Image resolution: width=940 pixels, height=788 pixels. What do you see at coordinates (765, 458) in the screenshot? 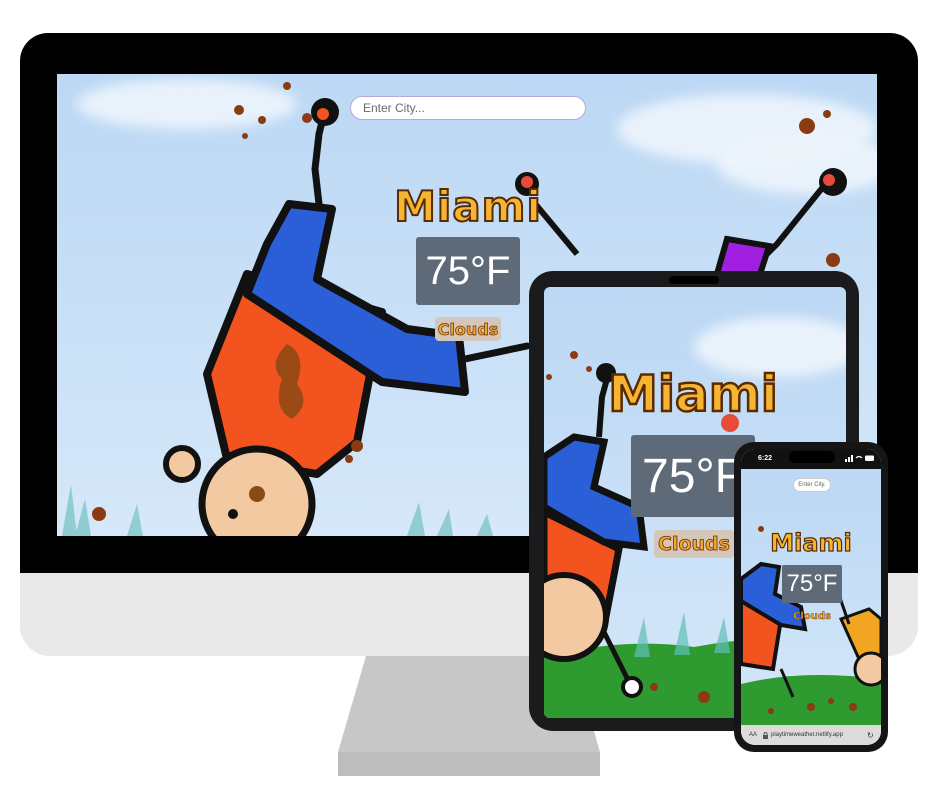
I see `status-time: 6:22` at bounding box center [765, 458].